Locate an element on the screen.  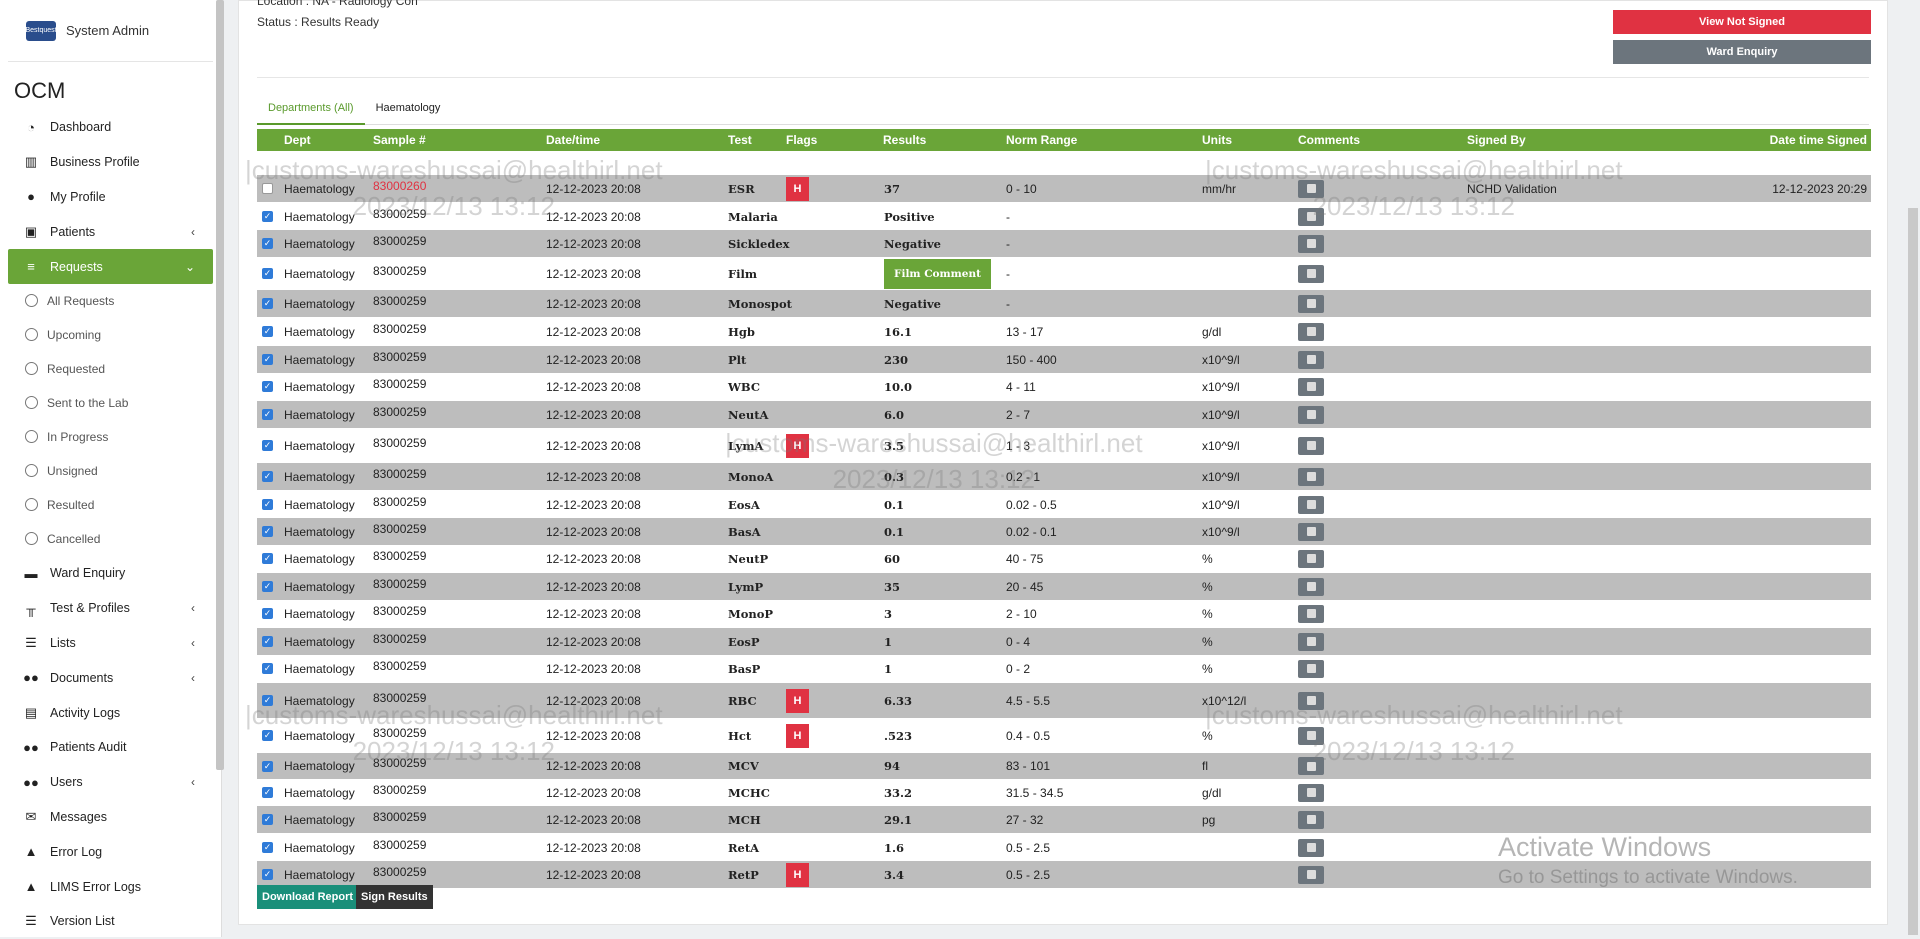
sidebar-item-version-list: ☰ Version List is located at coordinates (110, 921).